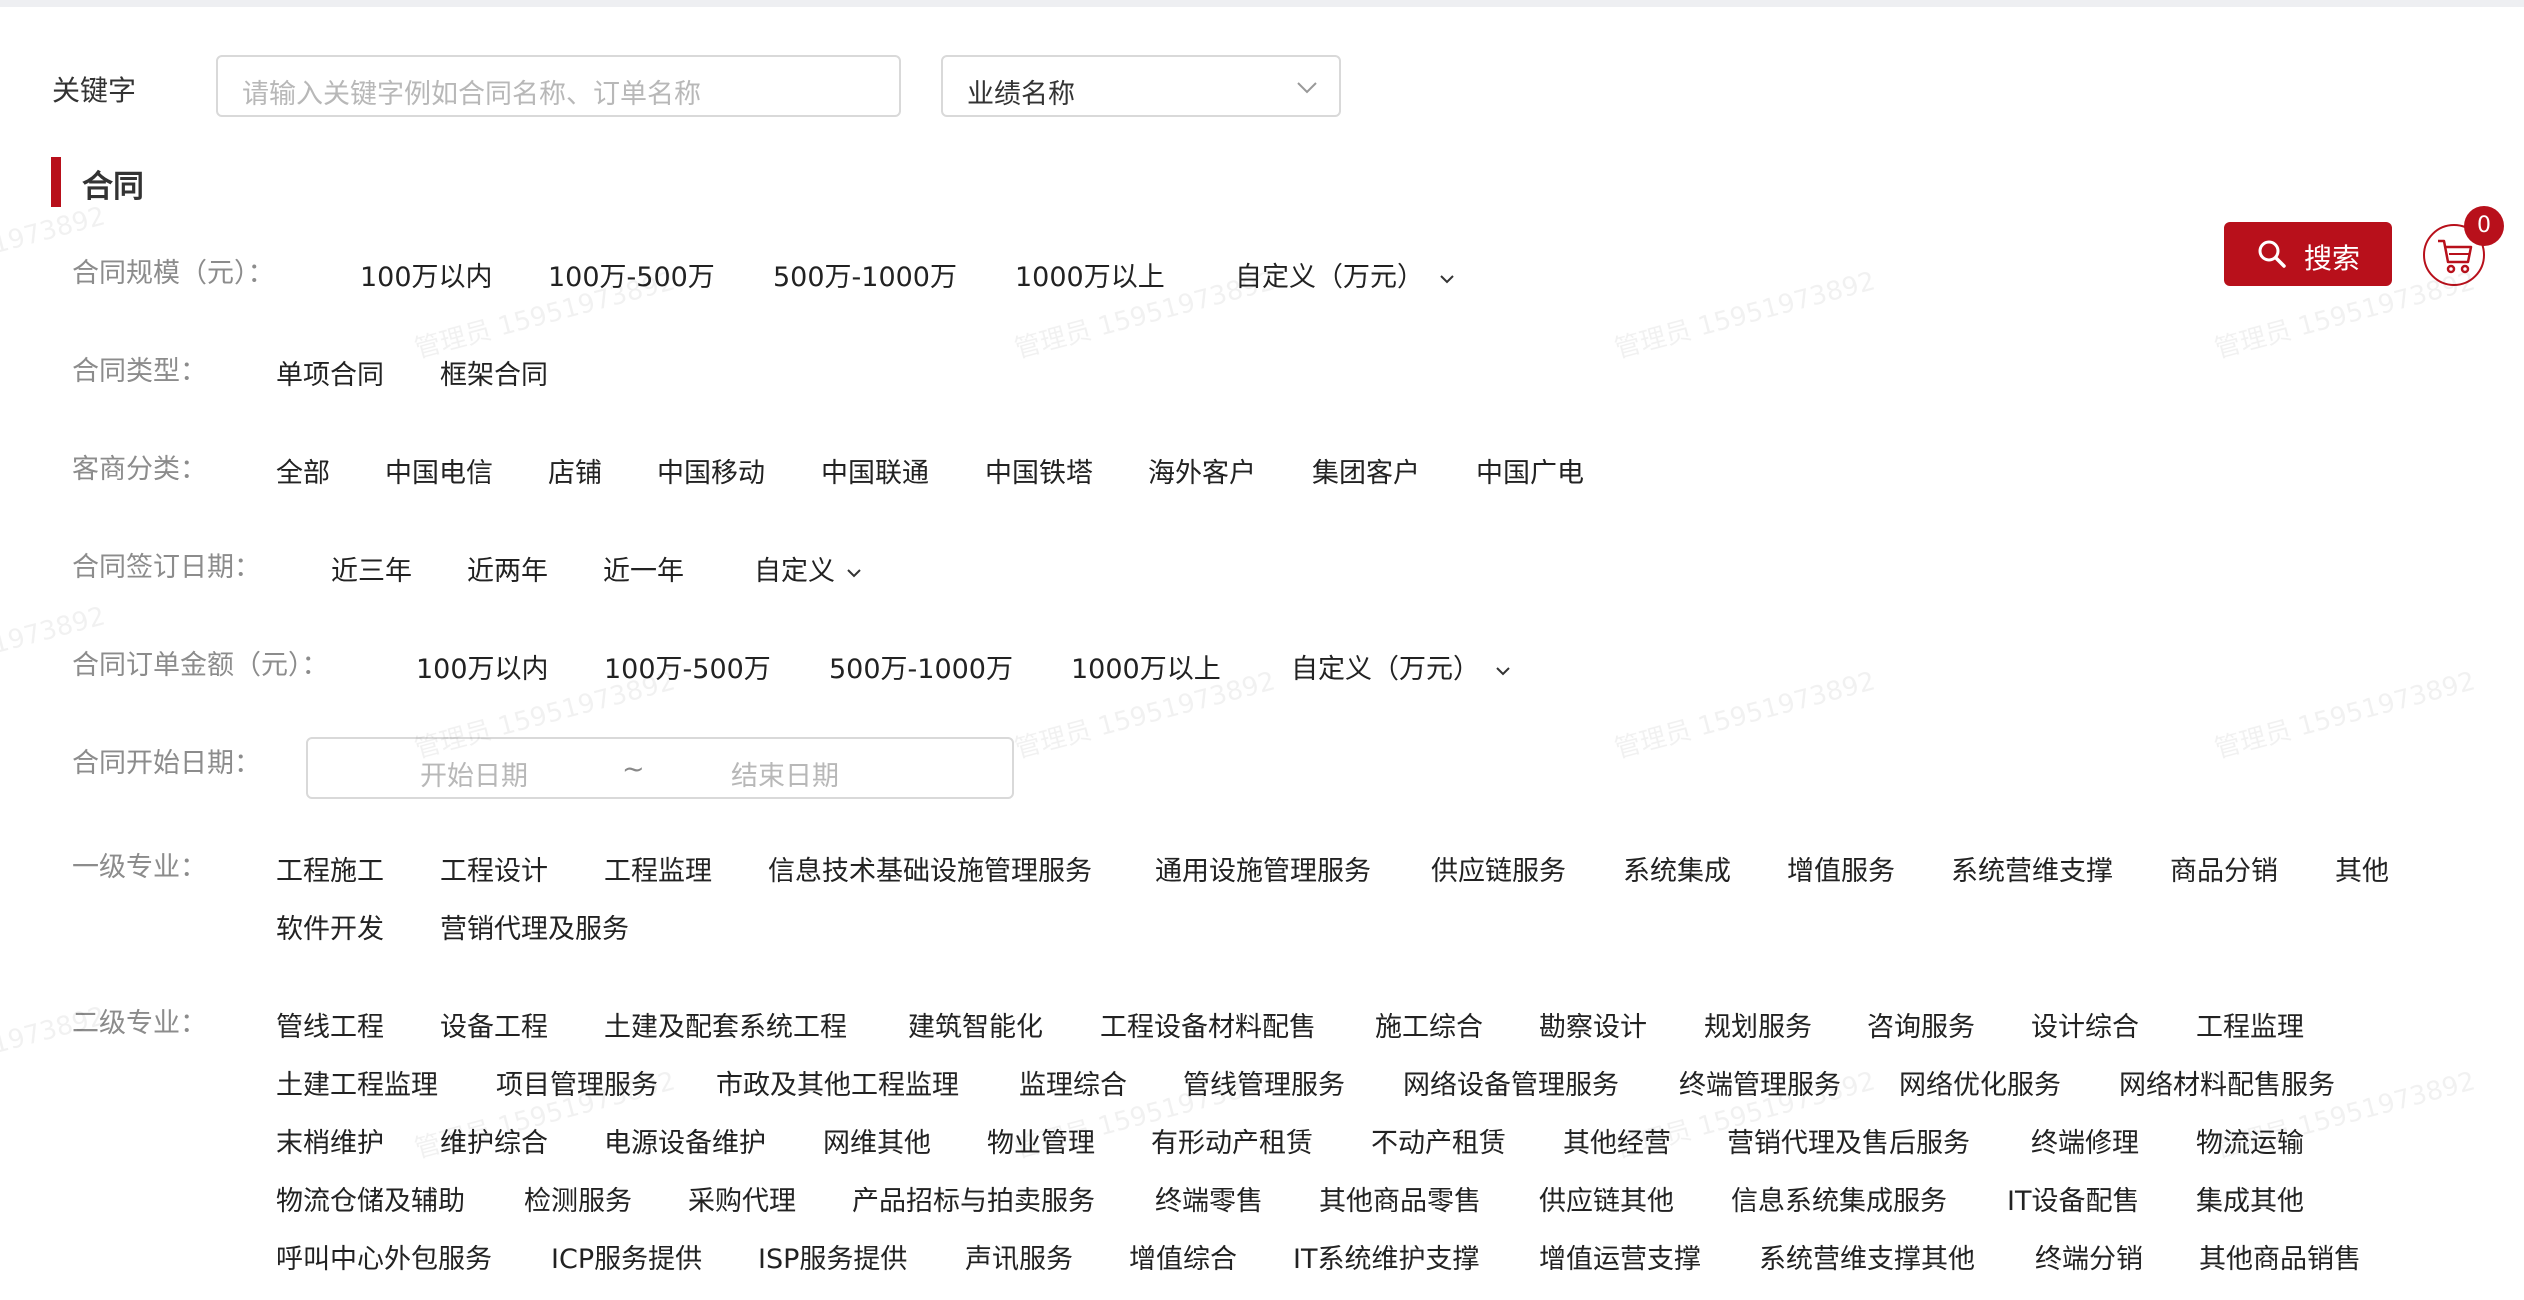 Image resolution: width=2524 pixels, height=1300 pixels. I want to click on level2-option: 终端分销, so click(2089, 1256).